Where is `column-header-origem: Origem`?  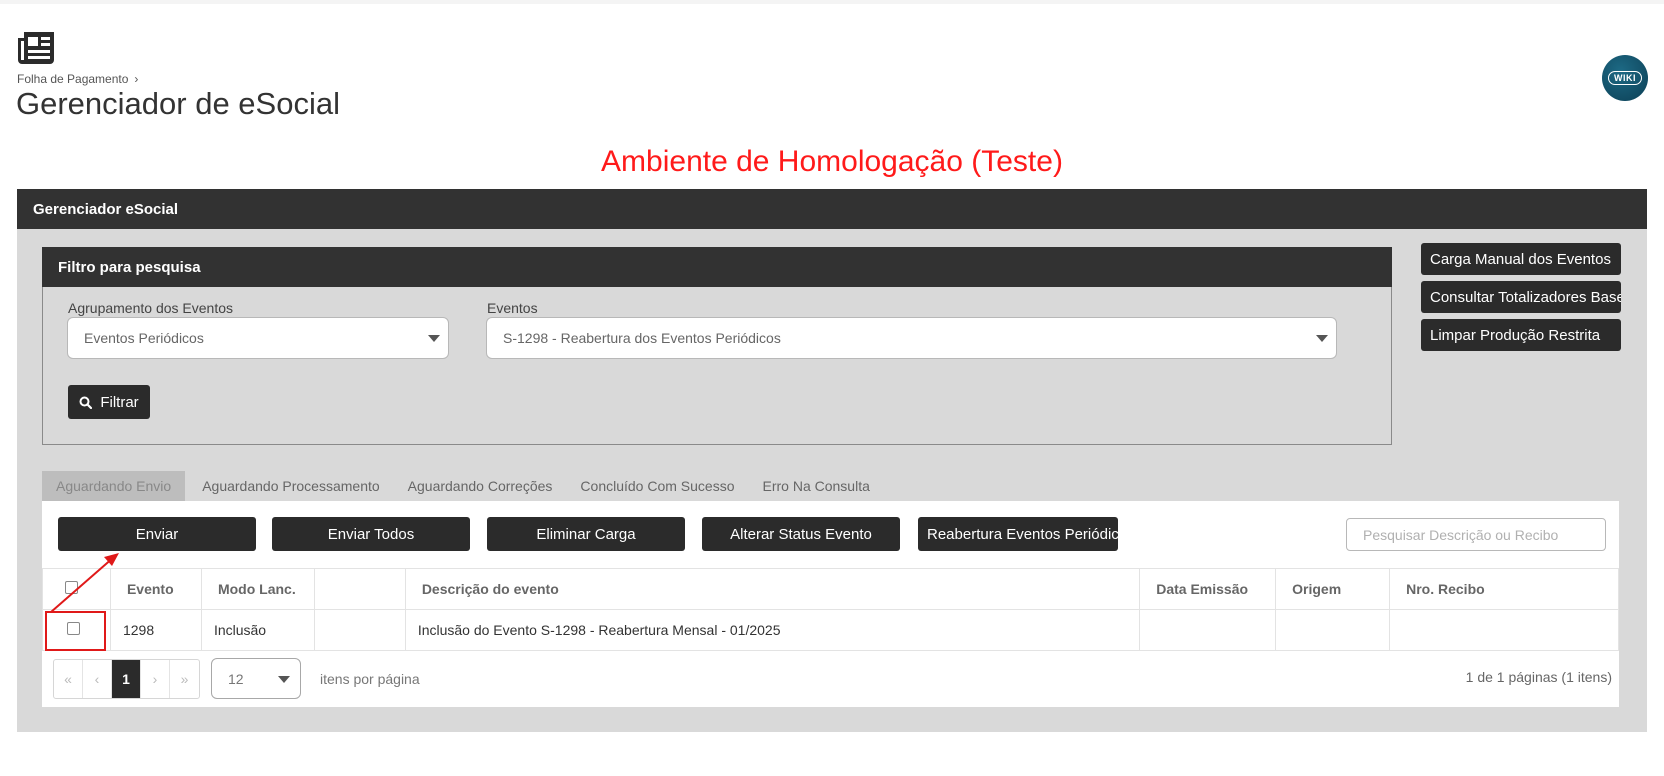
column-header-origem: Origem is located at coordinates (1333, 589).